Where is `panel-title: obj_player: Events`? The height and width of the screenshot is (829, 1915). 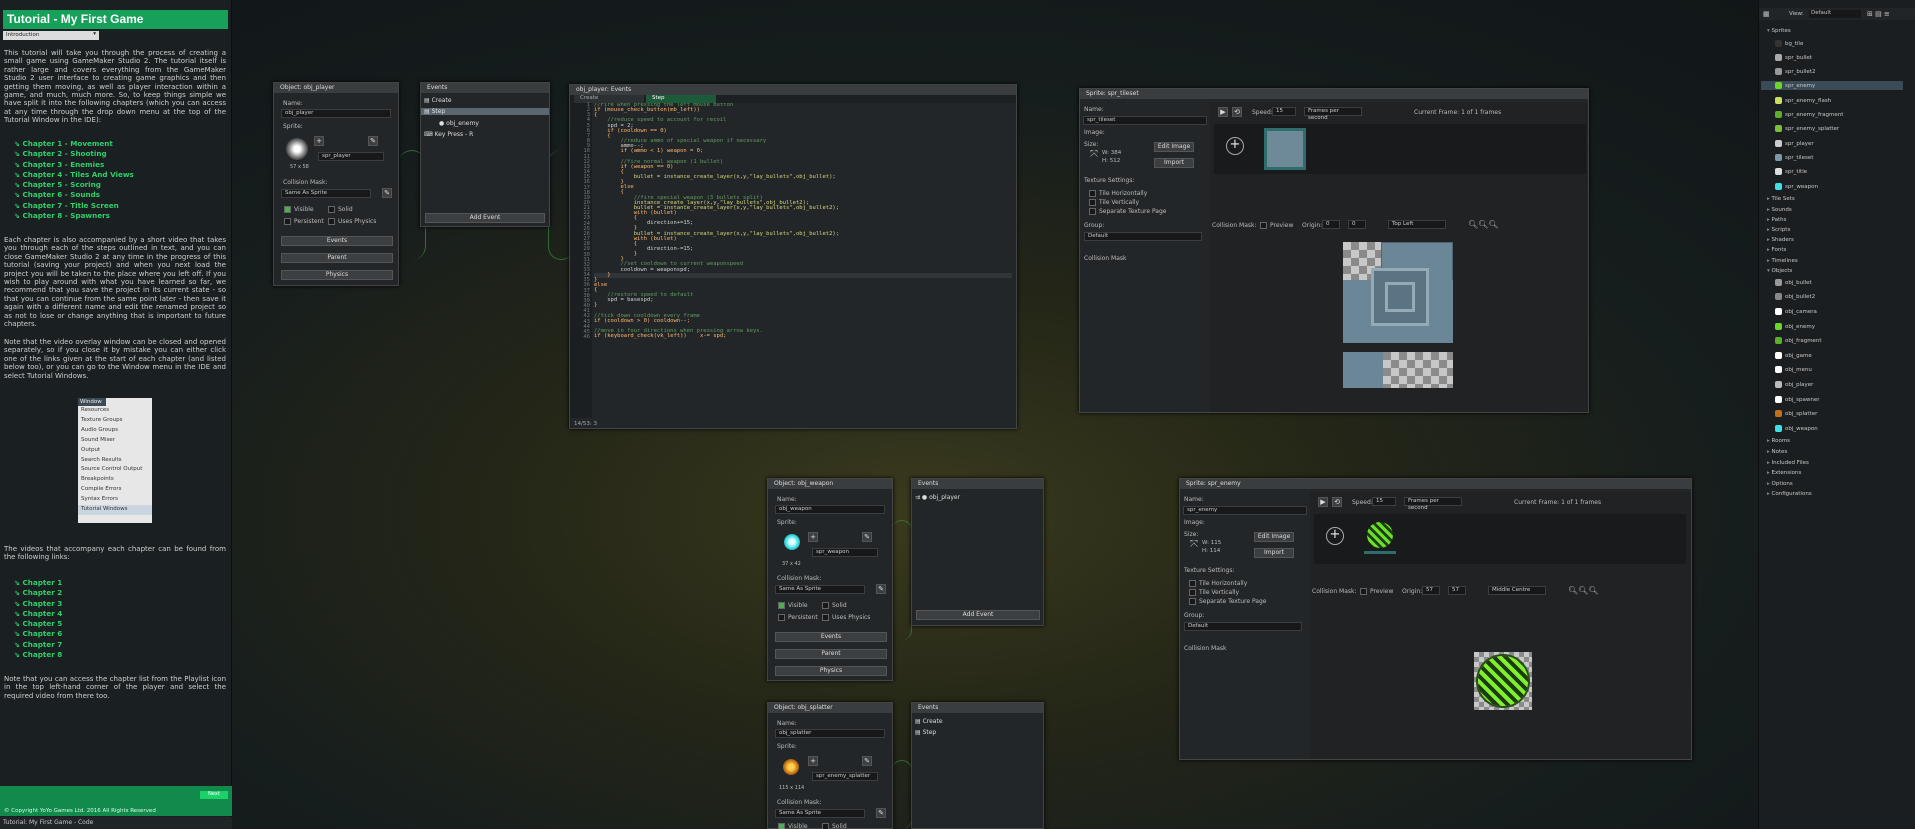 panel-title: obj_player: Events is located at coordinates (793, 90).